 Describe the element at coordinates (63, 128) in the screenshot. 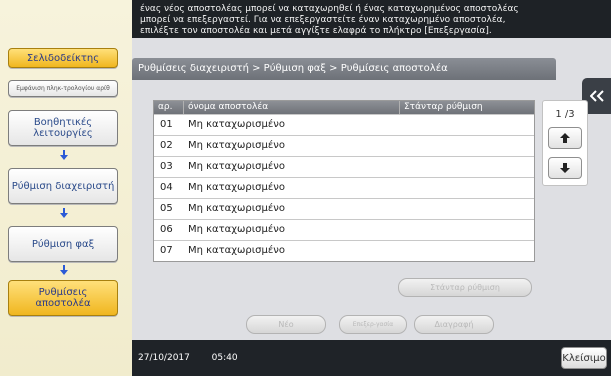

I see `sidebar-item-utility: Βοηθητικές λειτουργίες` at that location.